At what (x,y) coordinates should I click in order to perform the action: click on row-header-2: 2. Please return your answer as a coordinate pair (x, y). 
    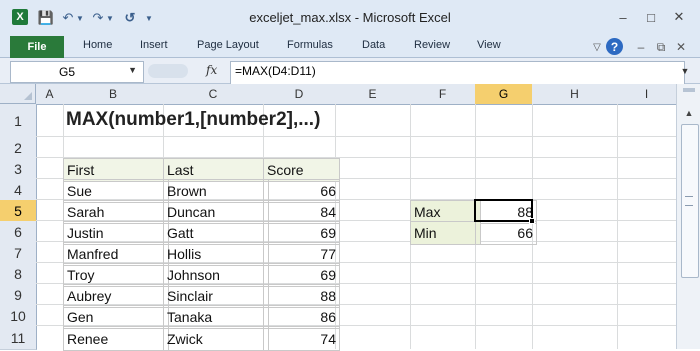
    Looking at the image, I should click on (18, 148).